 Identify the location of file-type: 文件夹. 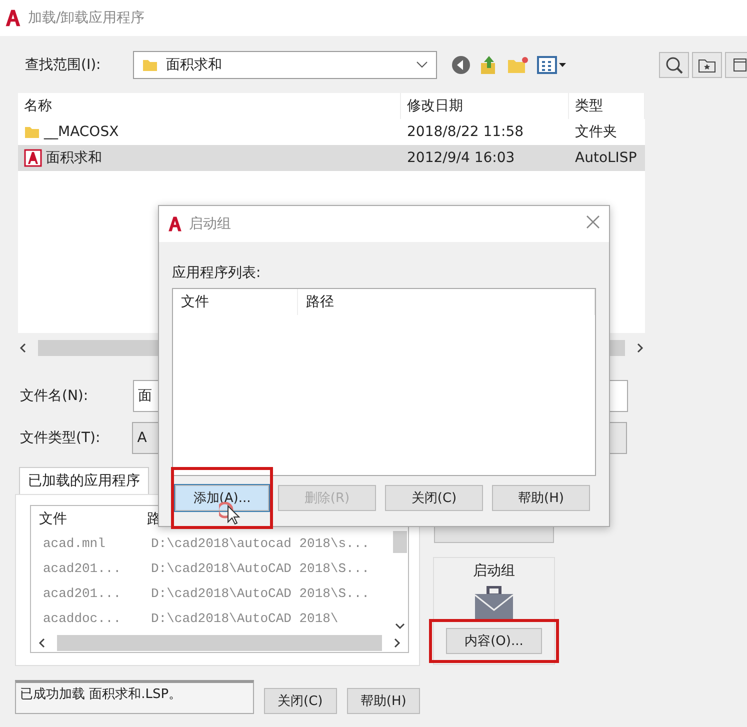
(596, 132).